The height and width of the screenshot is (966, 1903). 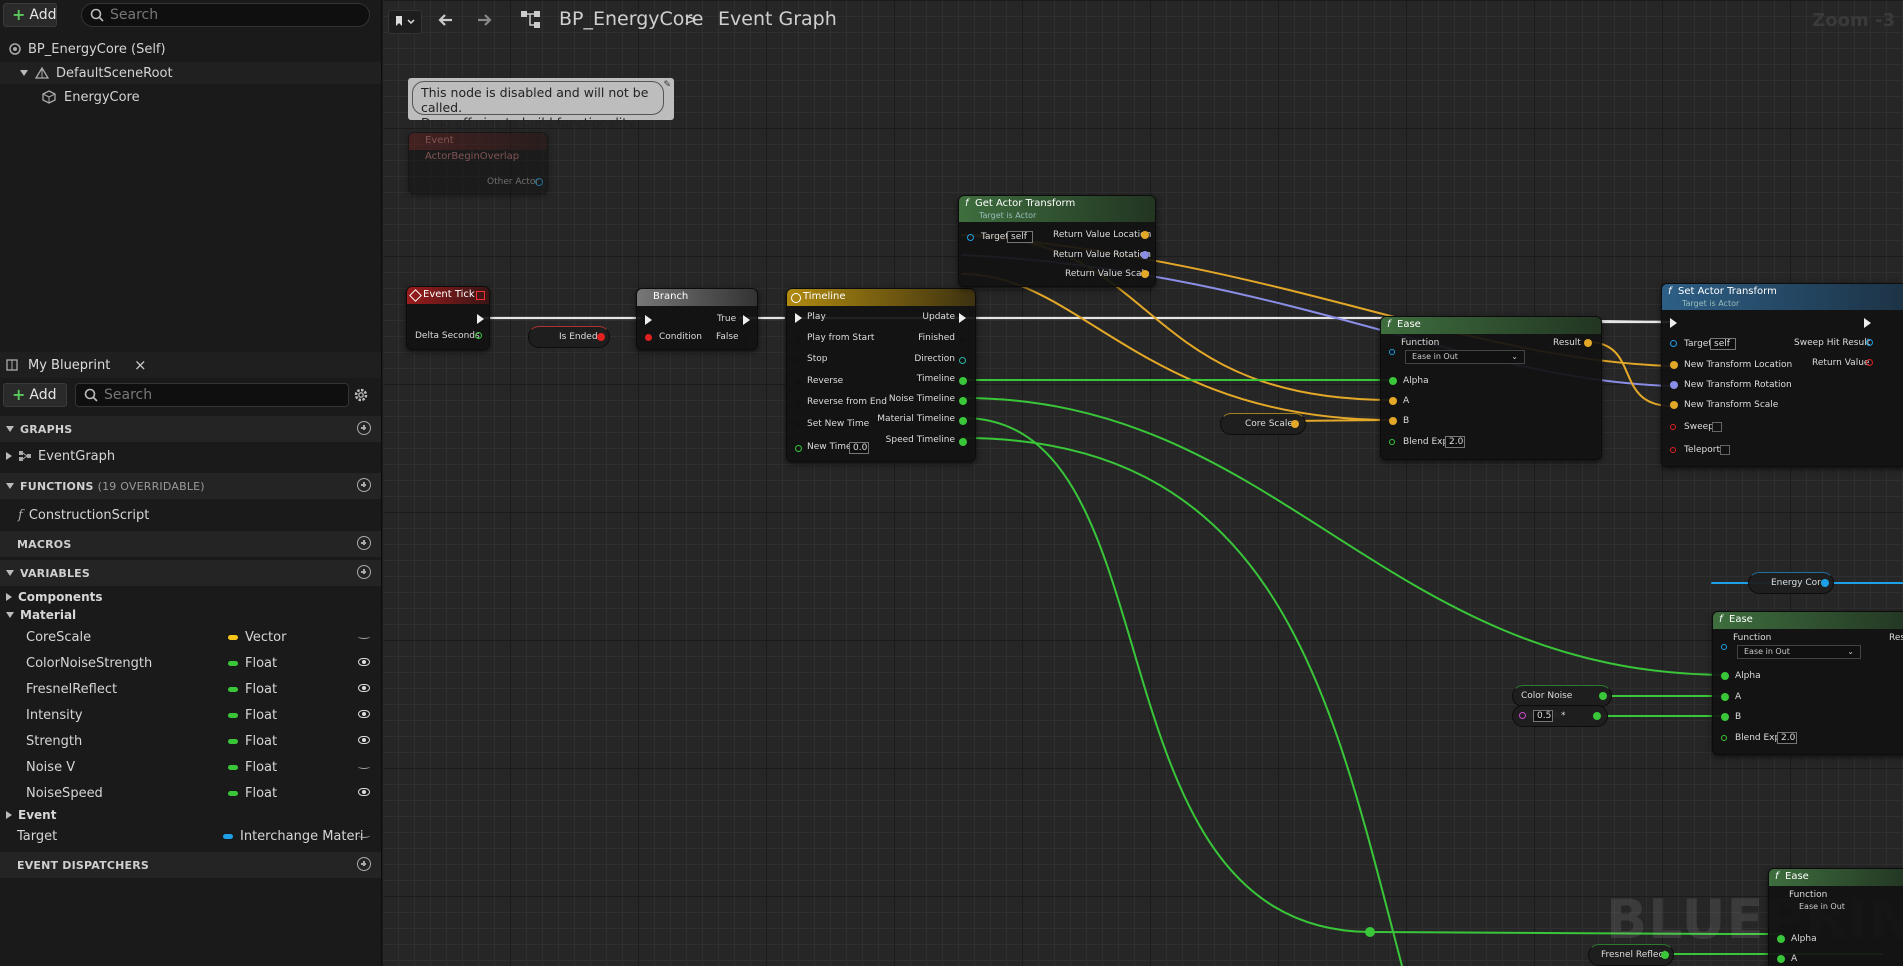 What do you see at coordinates (190, 837) in the screenshot?
I see `variable-row-target: Target Interchange Materi` at bounding box center [190, 837].